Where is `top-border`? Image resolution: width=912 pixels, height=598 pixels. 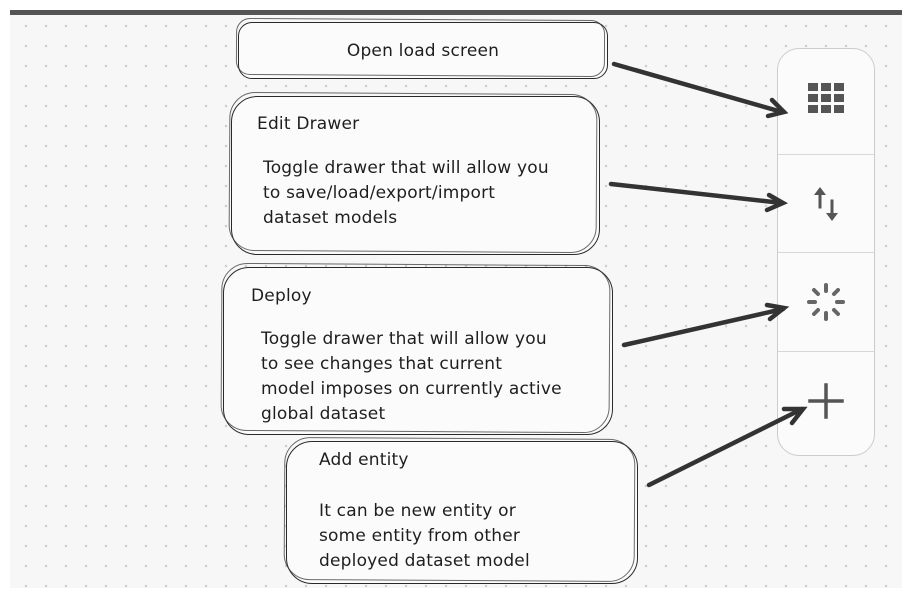
top-border is located at coordinates (456, 12).